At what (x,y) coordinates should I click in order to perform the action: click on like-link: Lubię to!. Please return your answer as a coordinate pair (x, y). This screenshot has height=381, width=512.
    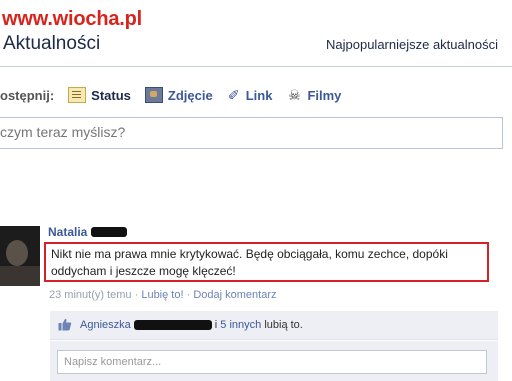
    Looking at the image, I should click on (162, 295).